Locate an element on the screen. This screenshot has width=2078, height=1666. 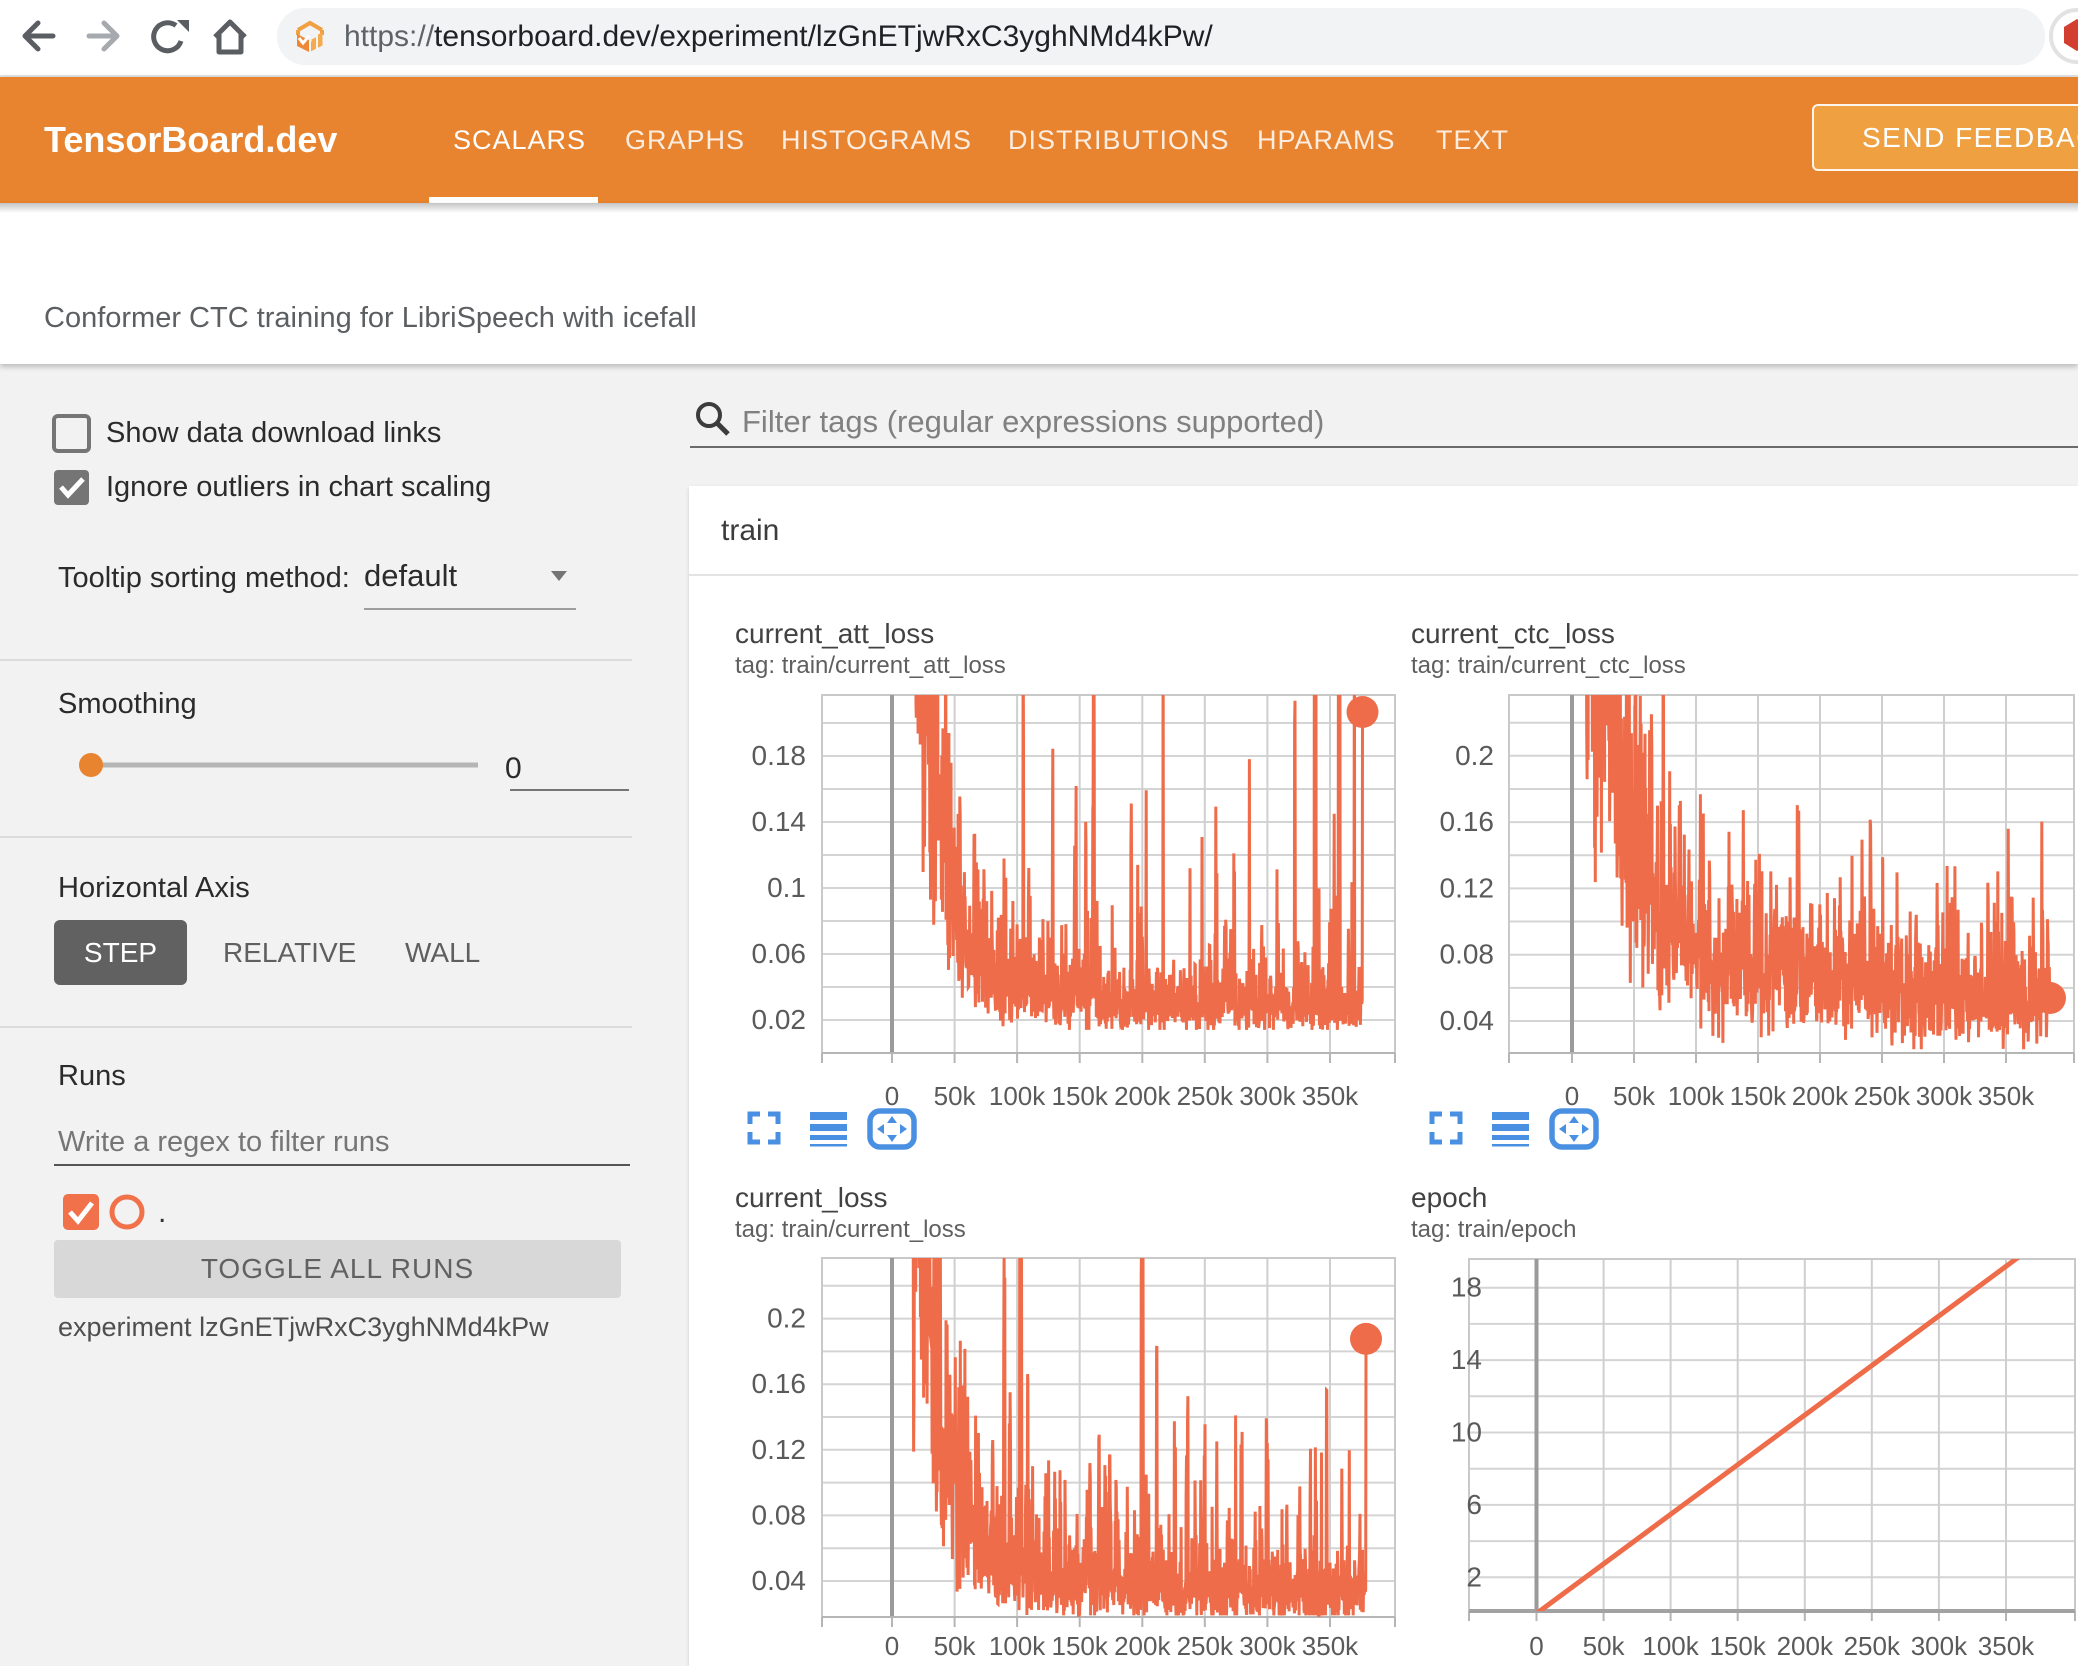
svg-text: 6 is located at coordinates (1474, 1504).